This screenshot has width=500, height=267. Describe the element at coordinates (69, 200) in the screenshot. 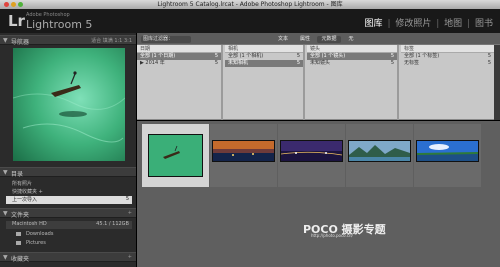

I see `catalog-item-previous-import: 上一次导入 5` at that location.